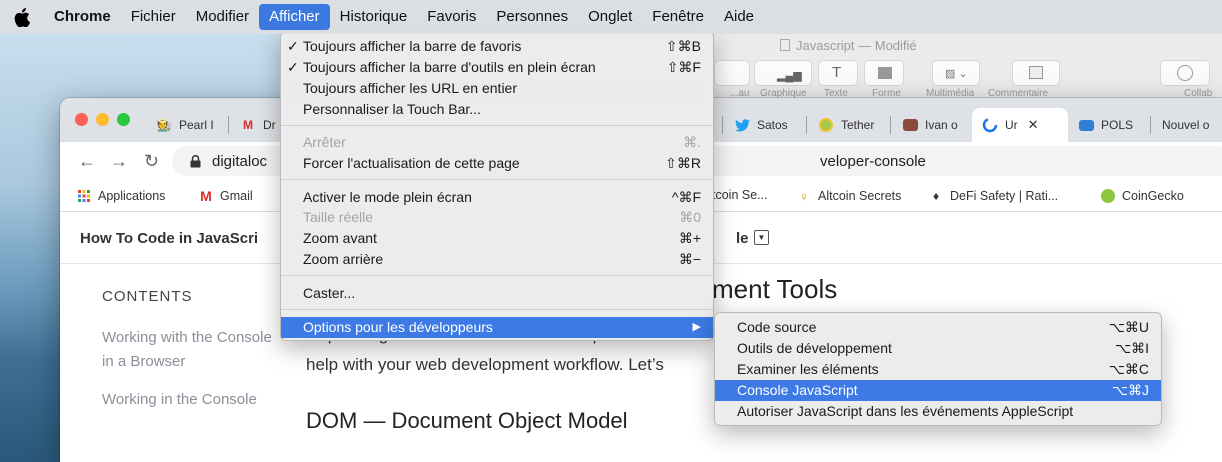 The image size is (1222, 462). I want to click on menu-chrome: Chrome, so click(82, 17).